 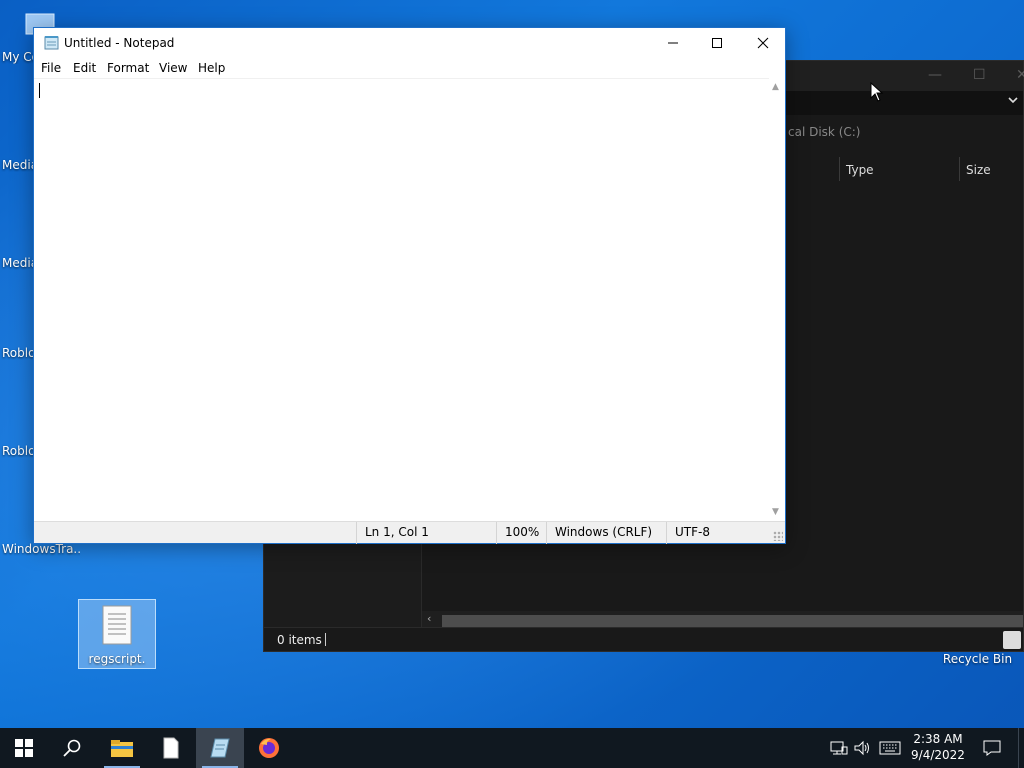 What do you see at coordinates (325, 639) in the screenshot?
I see `status-separator` at bounding box center [325, 639].